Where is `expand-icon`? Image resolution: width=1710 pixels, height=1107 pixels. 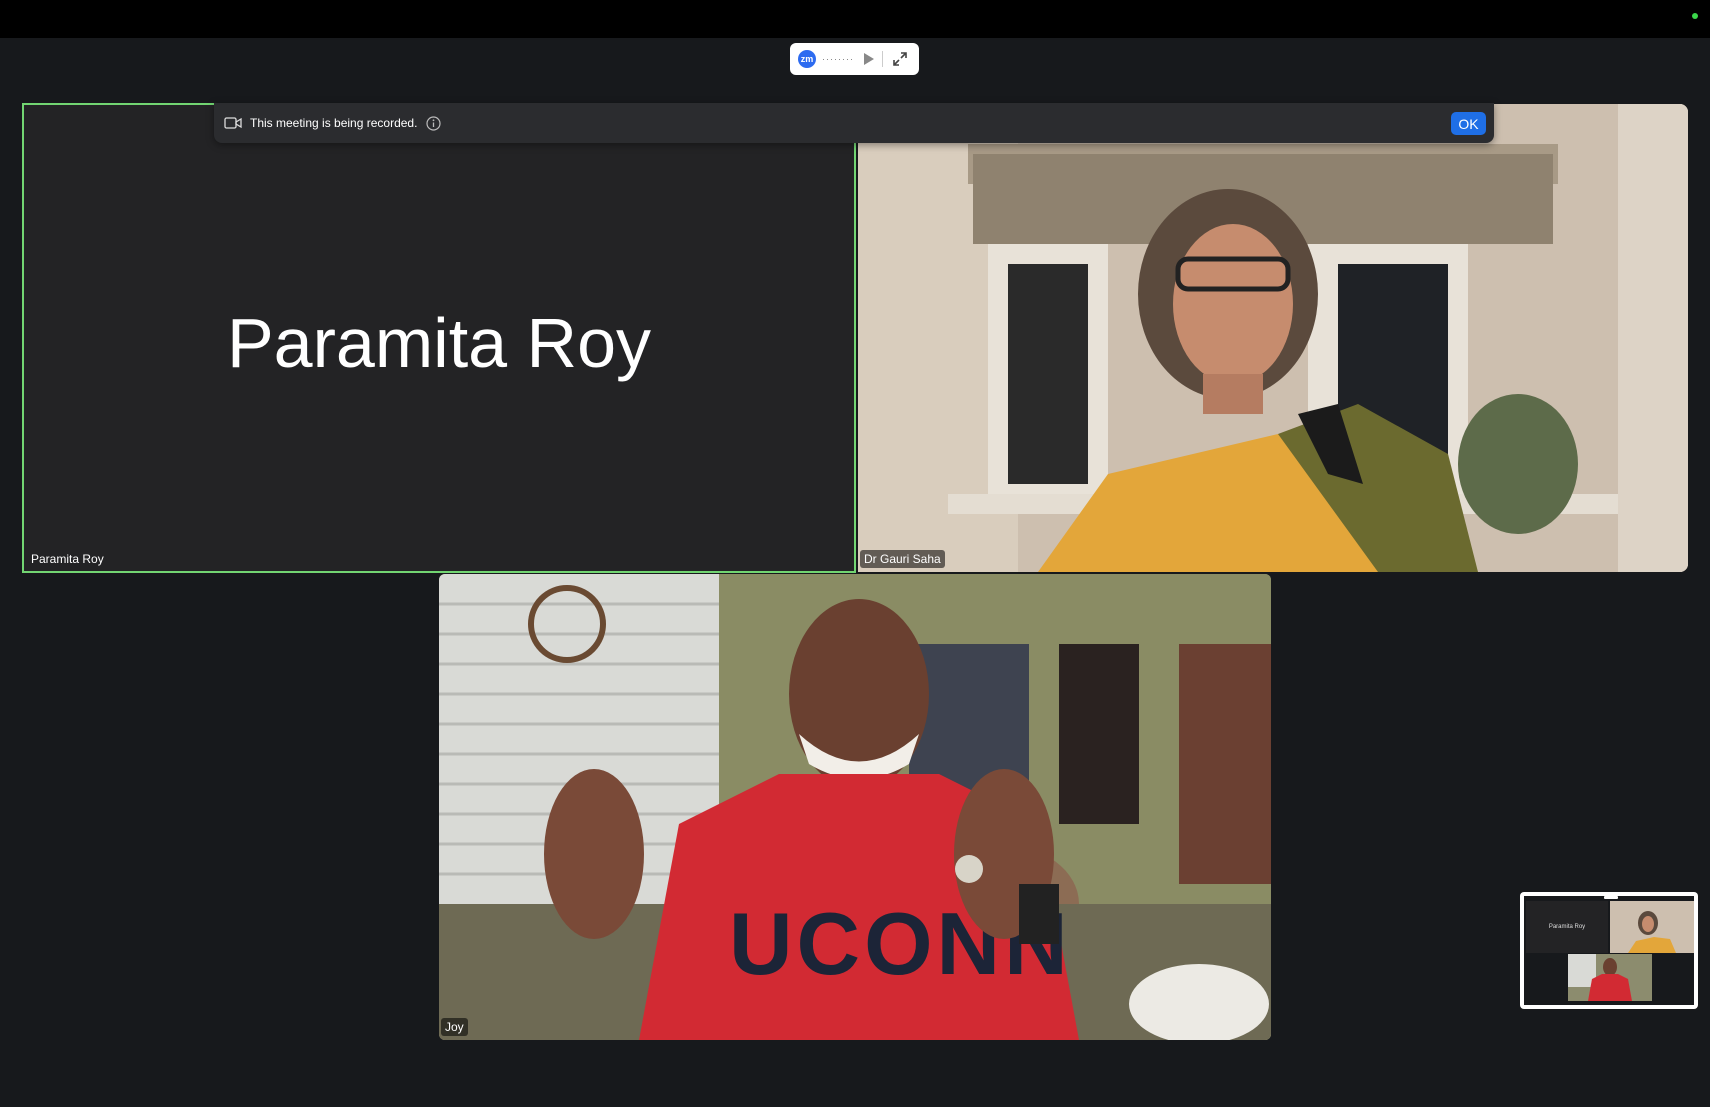 expand-icon is located at coordinates (900, 59).